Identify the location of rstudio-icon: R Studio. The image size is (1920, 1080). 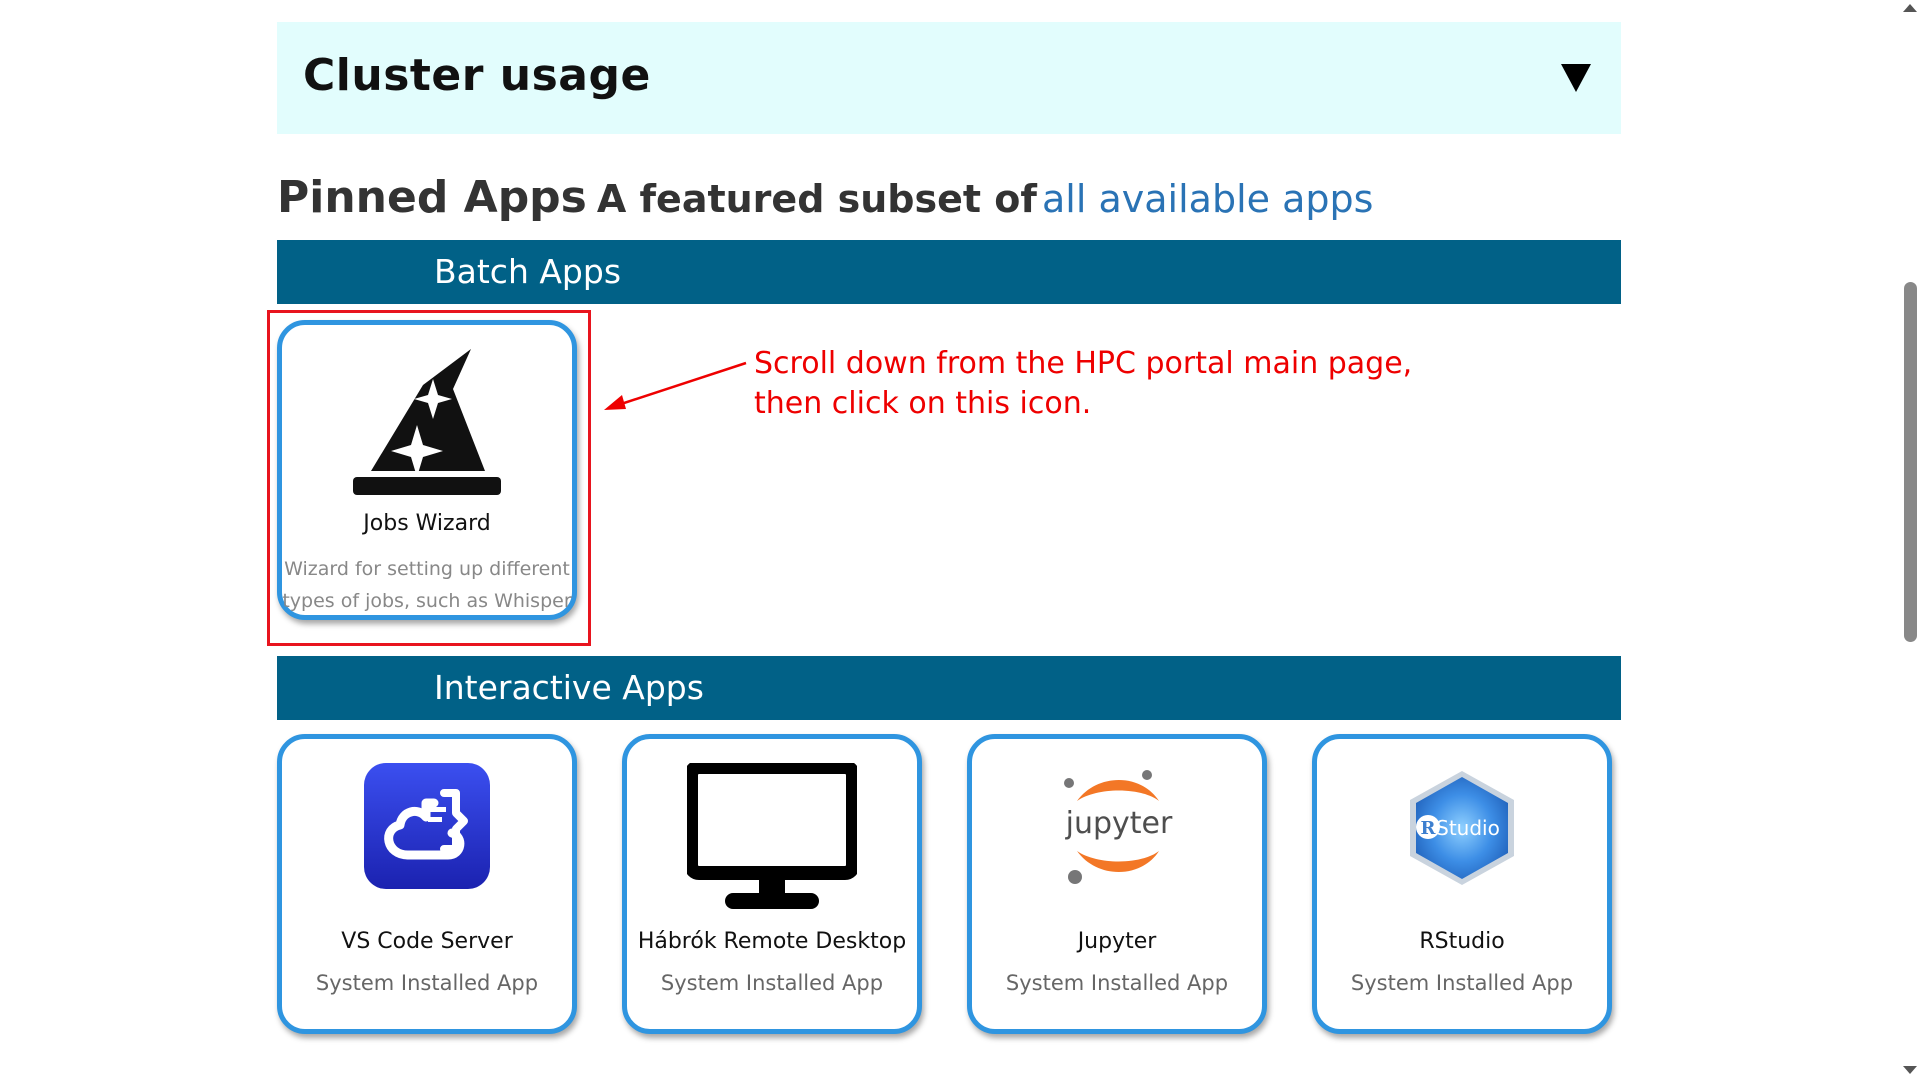
(1462, 828).